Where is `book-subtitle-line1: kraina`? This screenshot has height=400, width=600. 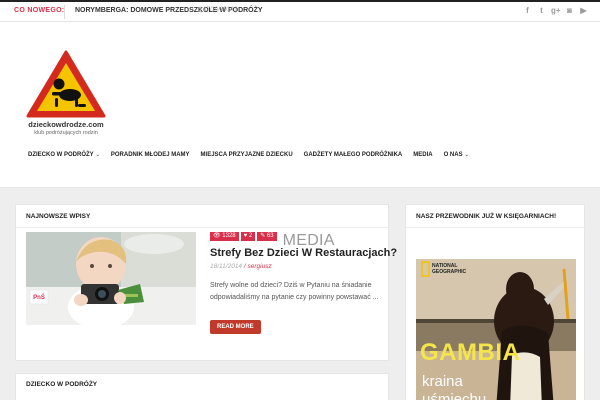
book-subtitle-line1: kraina is located at coordinates (442, 381).